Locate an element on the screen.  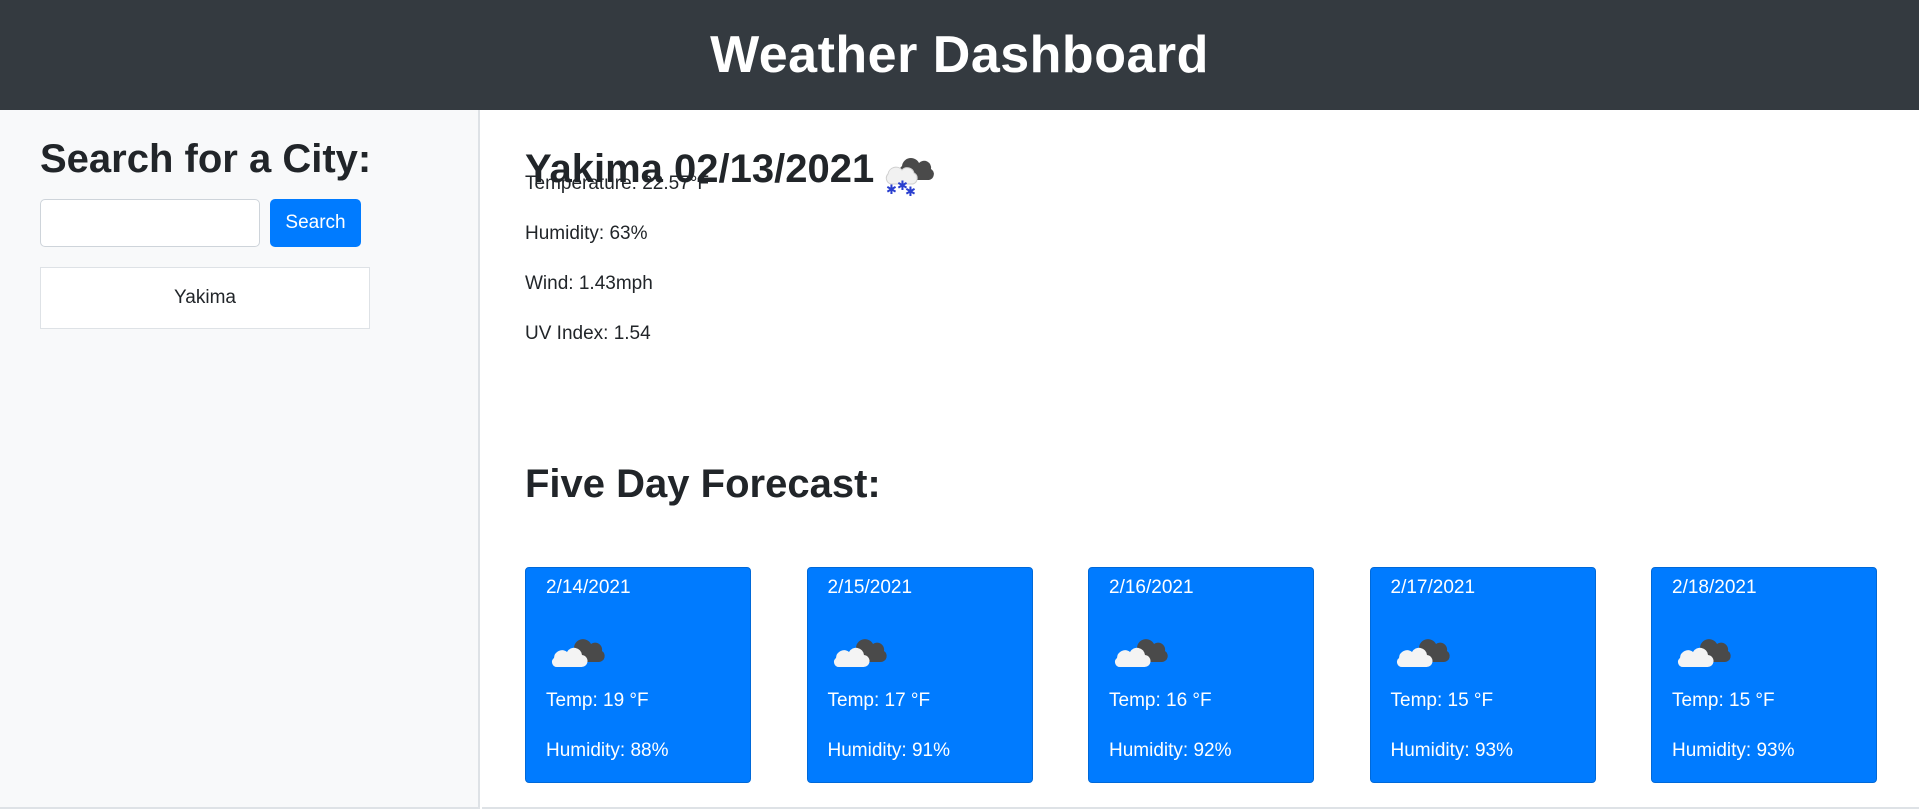
forecast-humidity: Humidity: 92% is located at coordinates (1170, 750).